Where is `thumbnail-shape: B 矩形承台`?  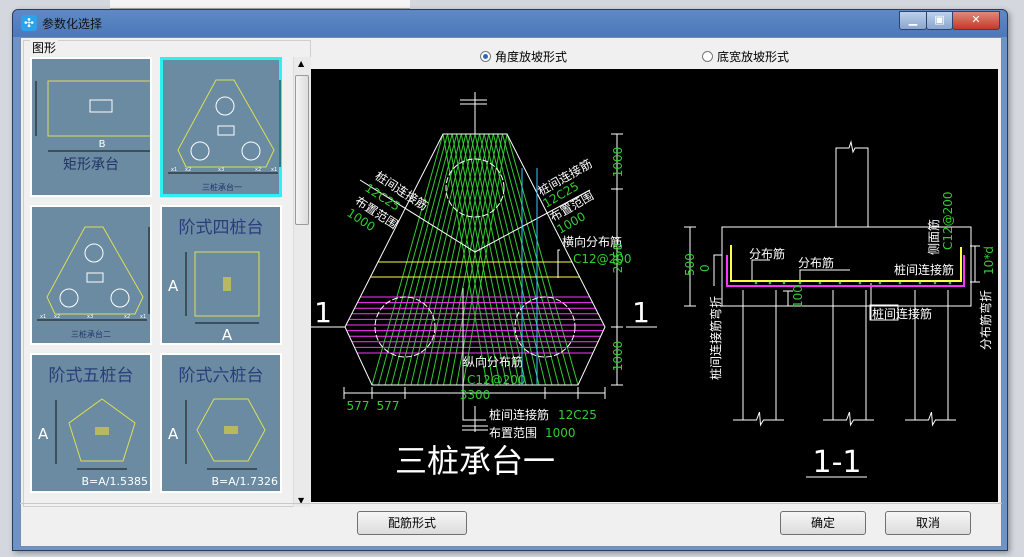
thumbnail-shape: B 矩形承台 is located at coordinates (97, 126).